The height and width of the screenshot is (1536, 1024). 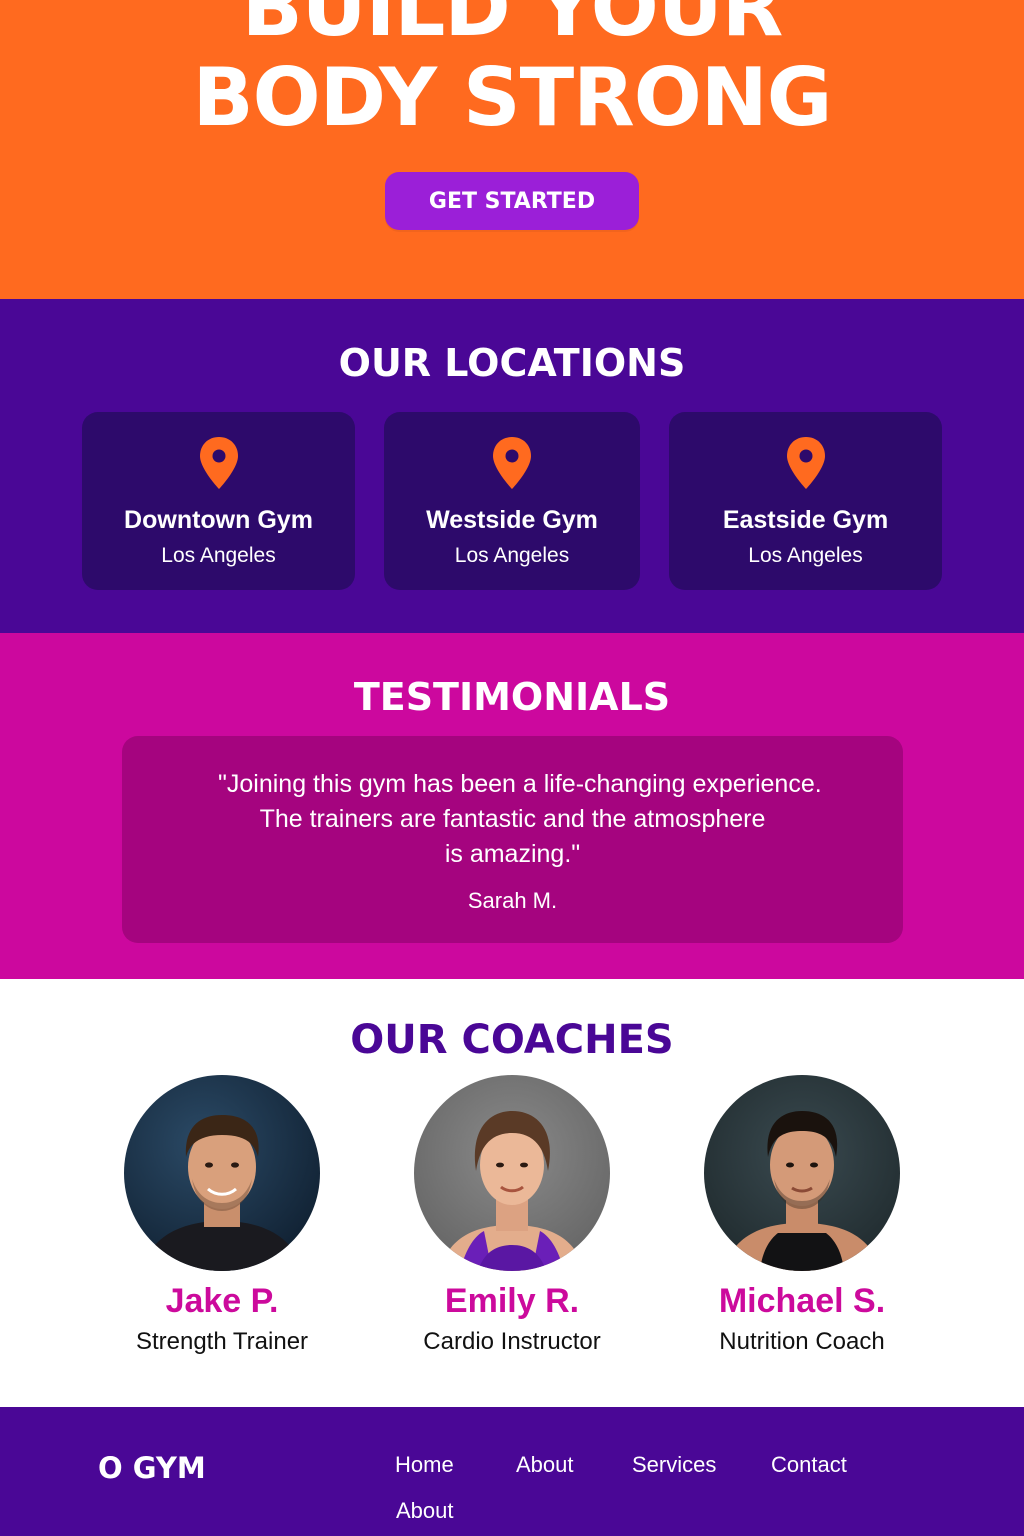 What do you see at coordinates (512, 1040) in the screenshot?
I see `coaches-title: OUR COACHES` at bounding box center [512, 1040].